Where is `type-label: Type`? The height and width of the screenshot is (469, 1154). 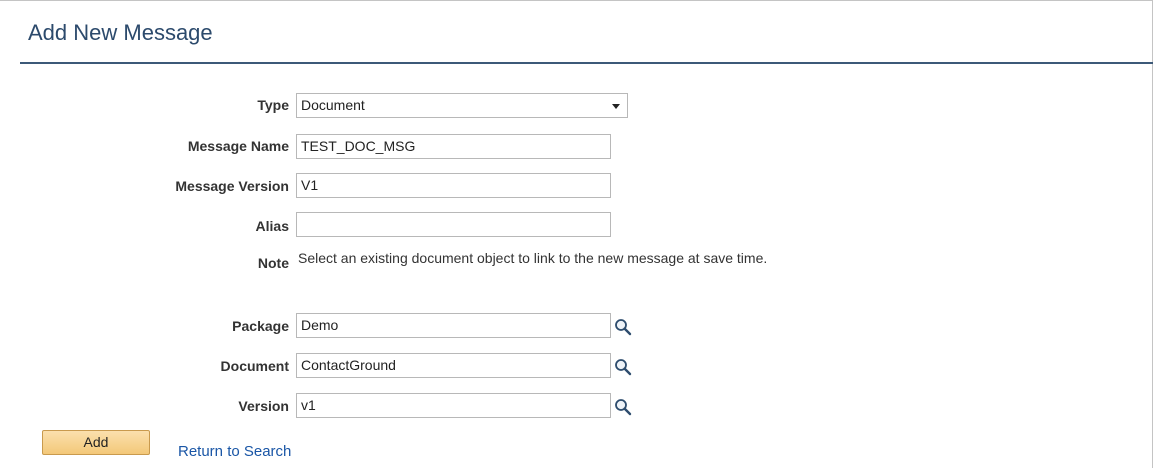
type-label: Type is located at coordinates (273, 105).